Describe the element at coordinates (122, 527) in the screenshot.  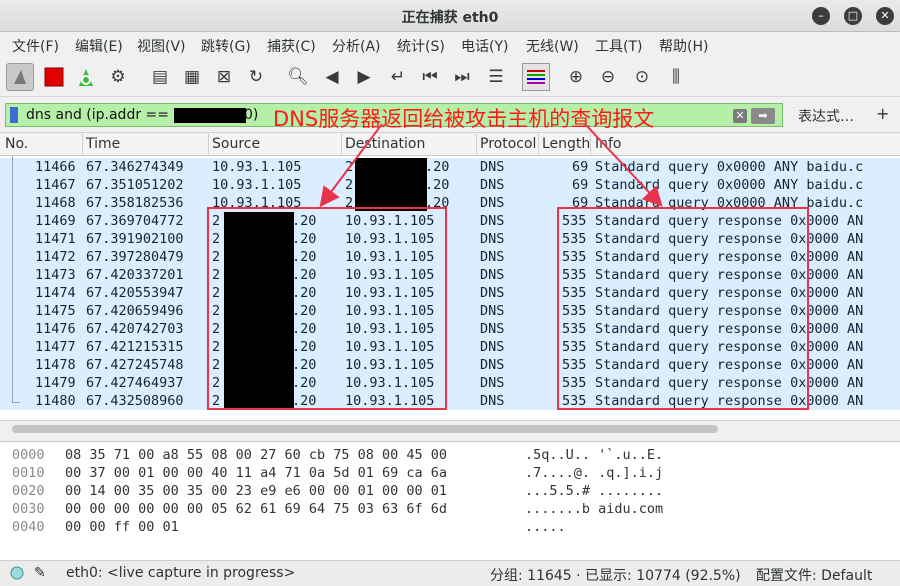
I see `hex-bytes: 00 00 ff 00 01` at that location.